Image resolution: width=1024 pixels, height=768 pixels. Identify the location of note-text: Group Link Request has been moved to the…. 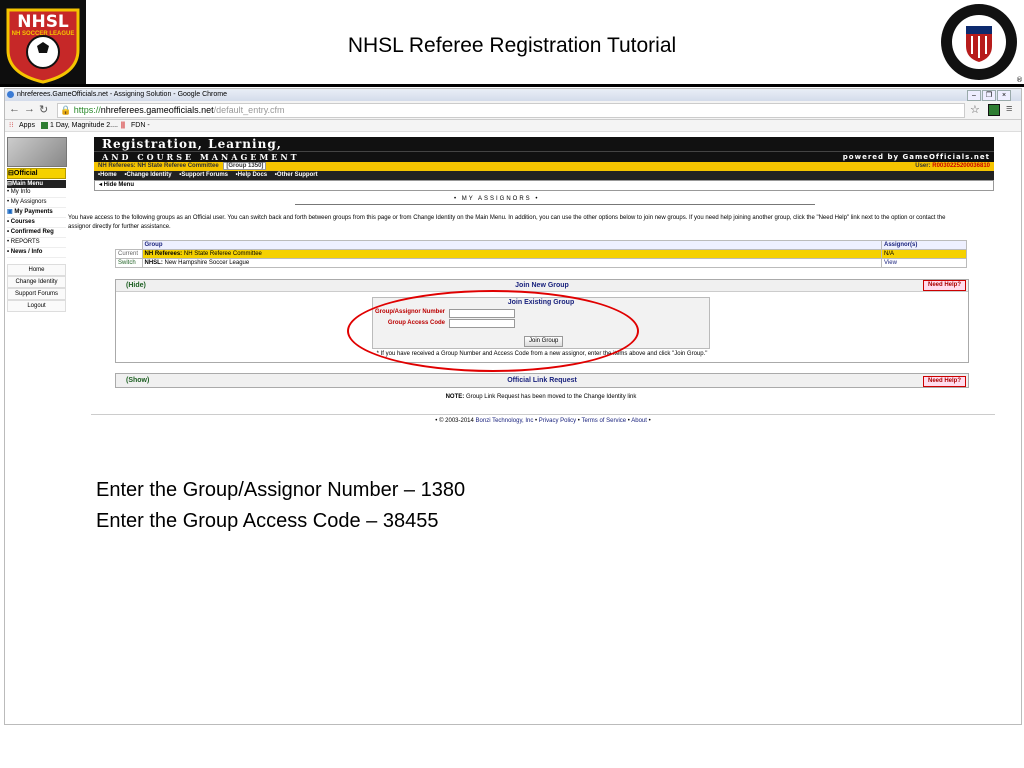
(551, 397).